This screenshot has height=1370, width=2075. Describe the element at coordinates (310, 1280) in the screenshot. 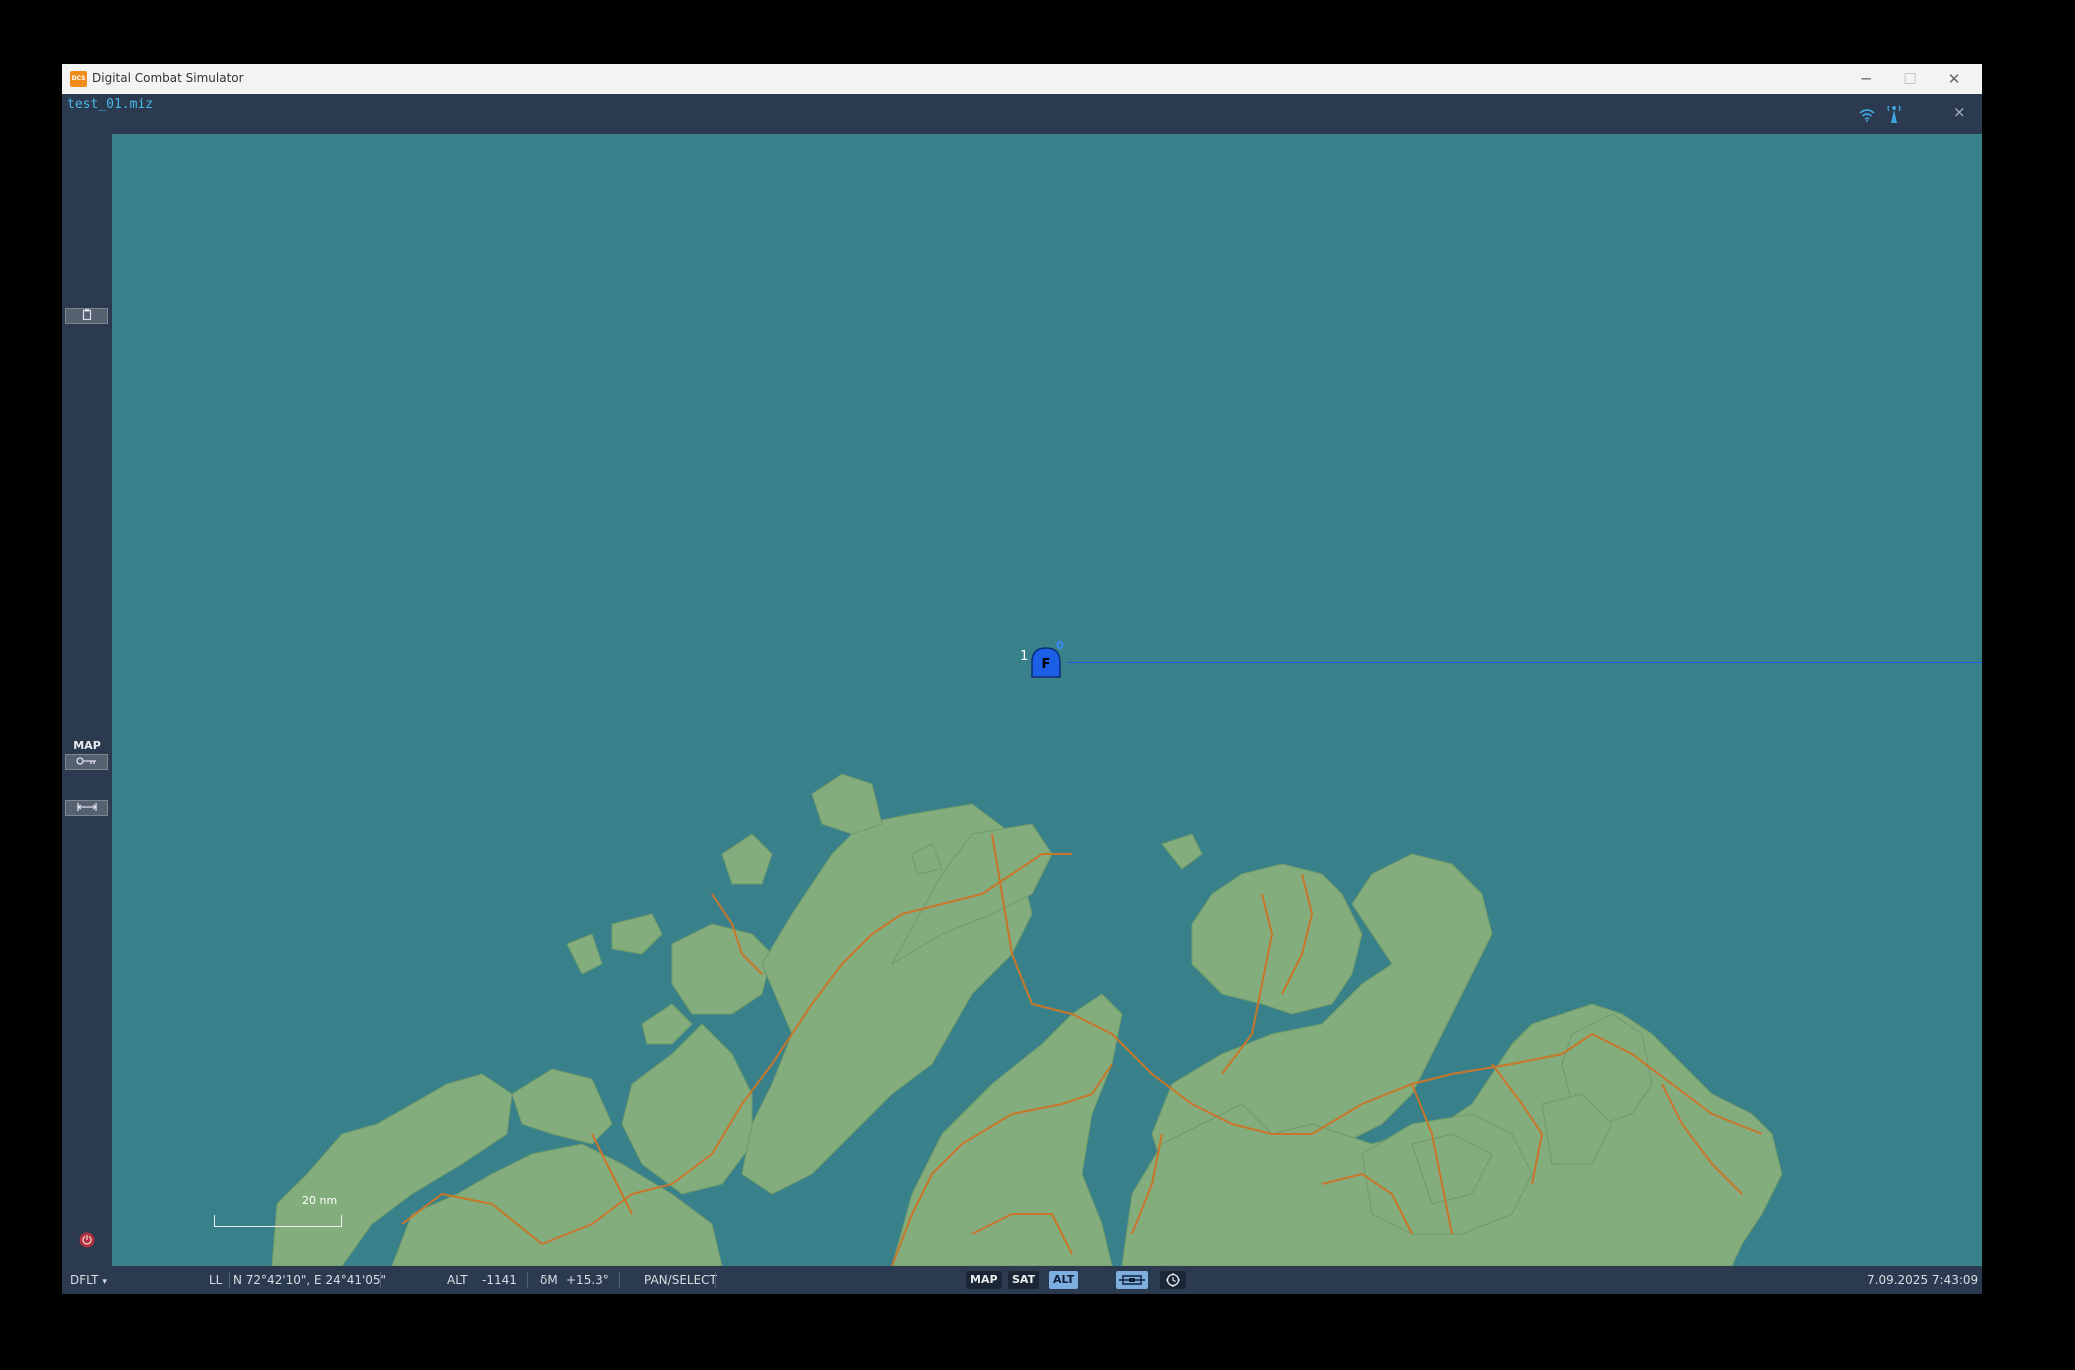

I see `cursor-coordinates: N 72°42'10", E 24°41'05"` at that location.